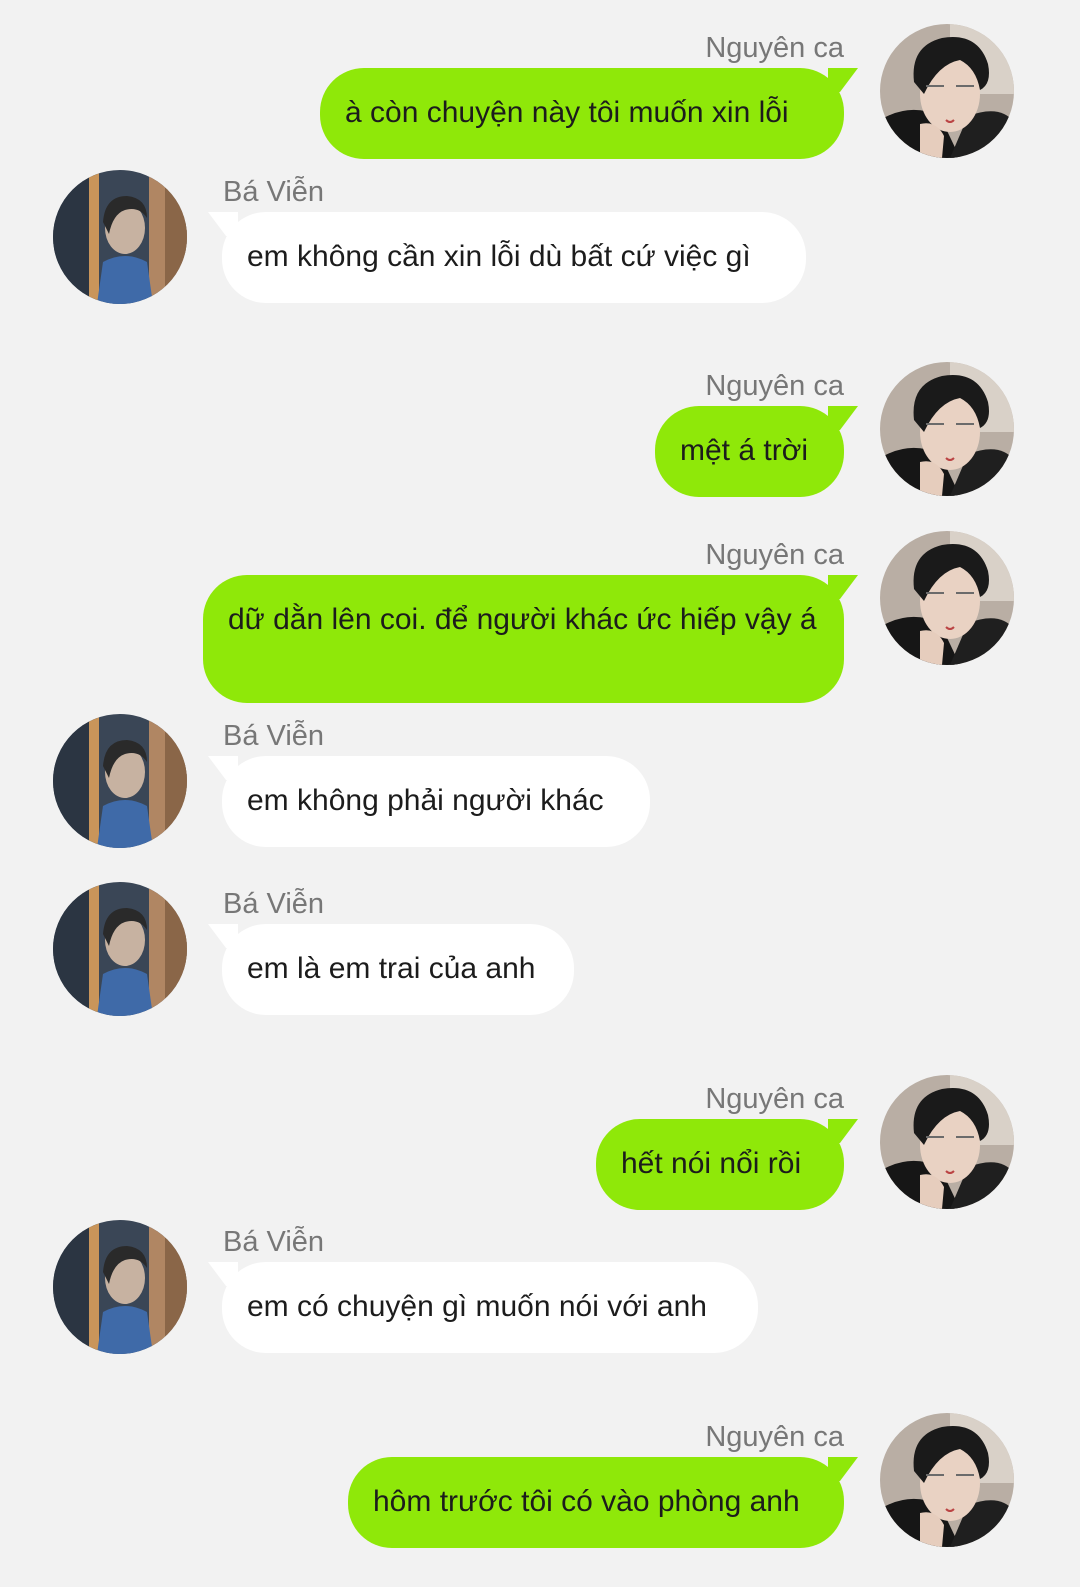  I want to click on message-text: em có chuyện gì muốn nói với anh, so click(477, 1306).